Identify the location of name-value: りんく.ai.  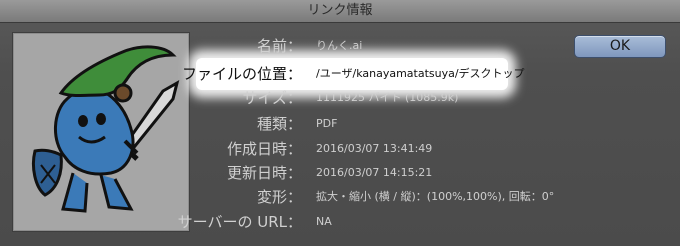
(339, 45).